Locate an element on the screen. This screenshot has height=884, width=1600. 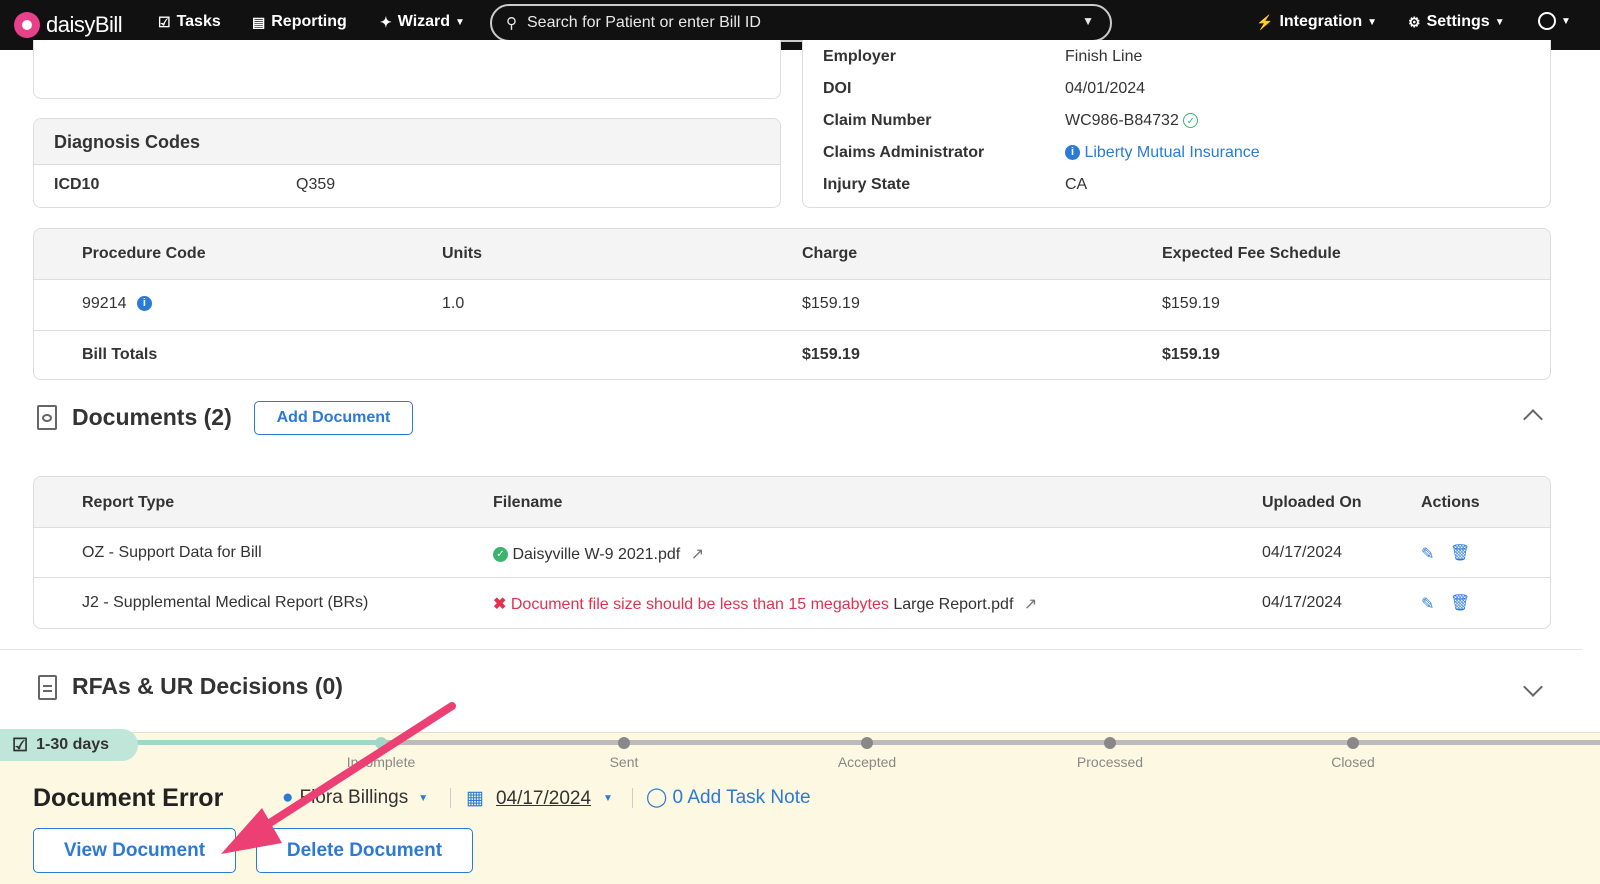
step-dot-accepted is located at coordinates (867, 743).